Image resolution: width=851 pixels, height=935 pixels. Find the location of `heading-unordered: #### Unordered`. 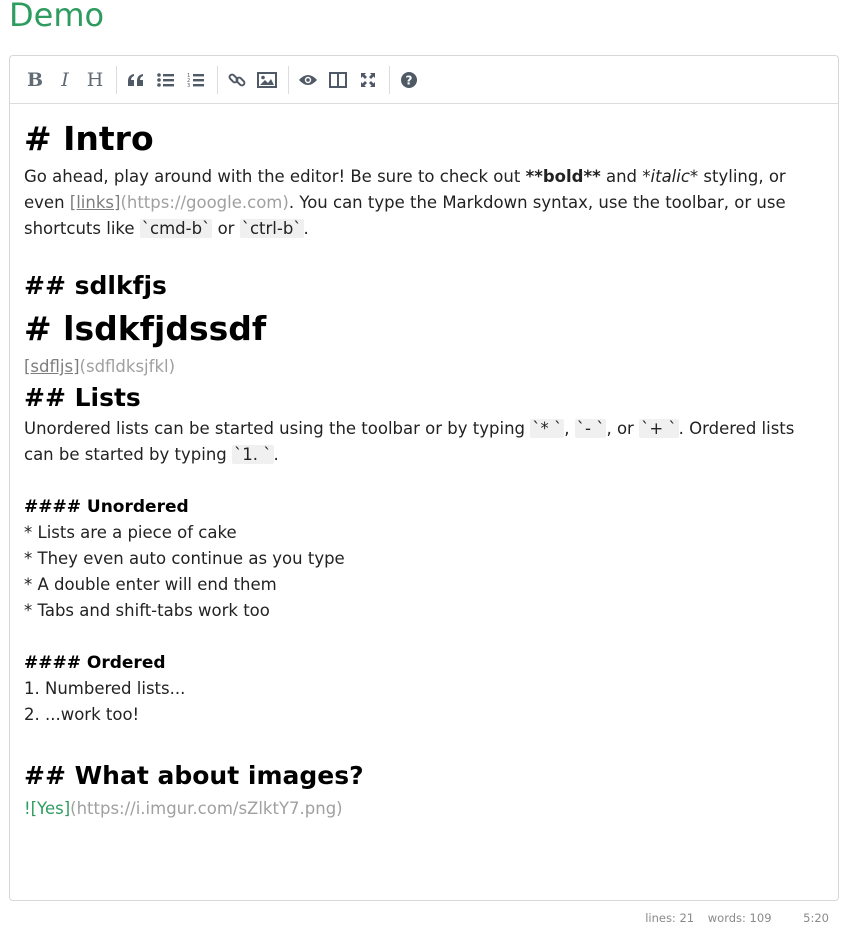

heading-unordered: #### Unordered is located at coordinates (106, 507).